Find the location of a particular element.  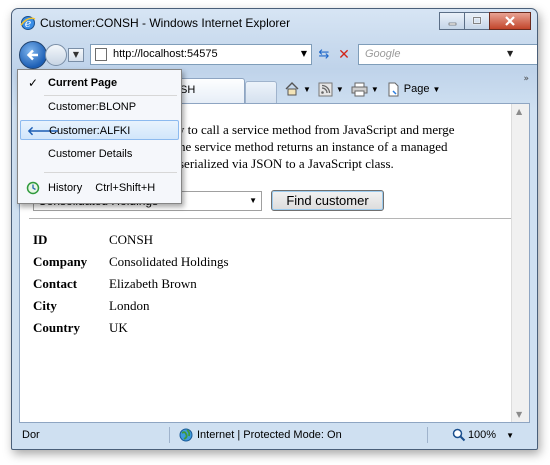

detail-value: London is located at coordinates (129, 305).